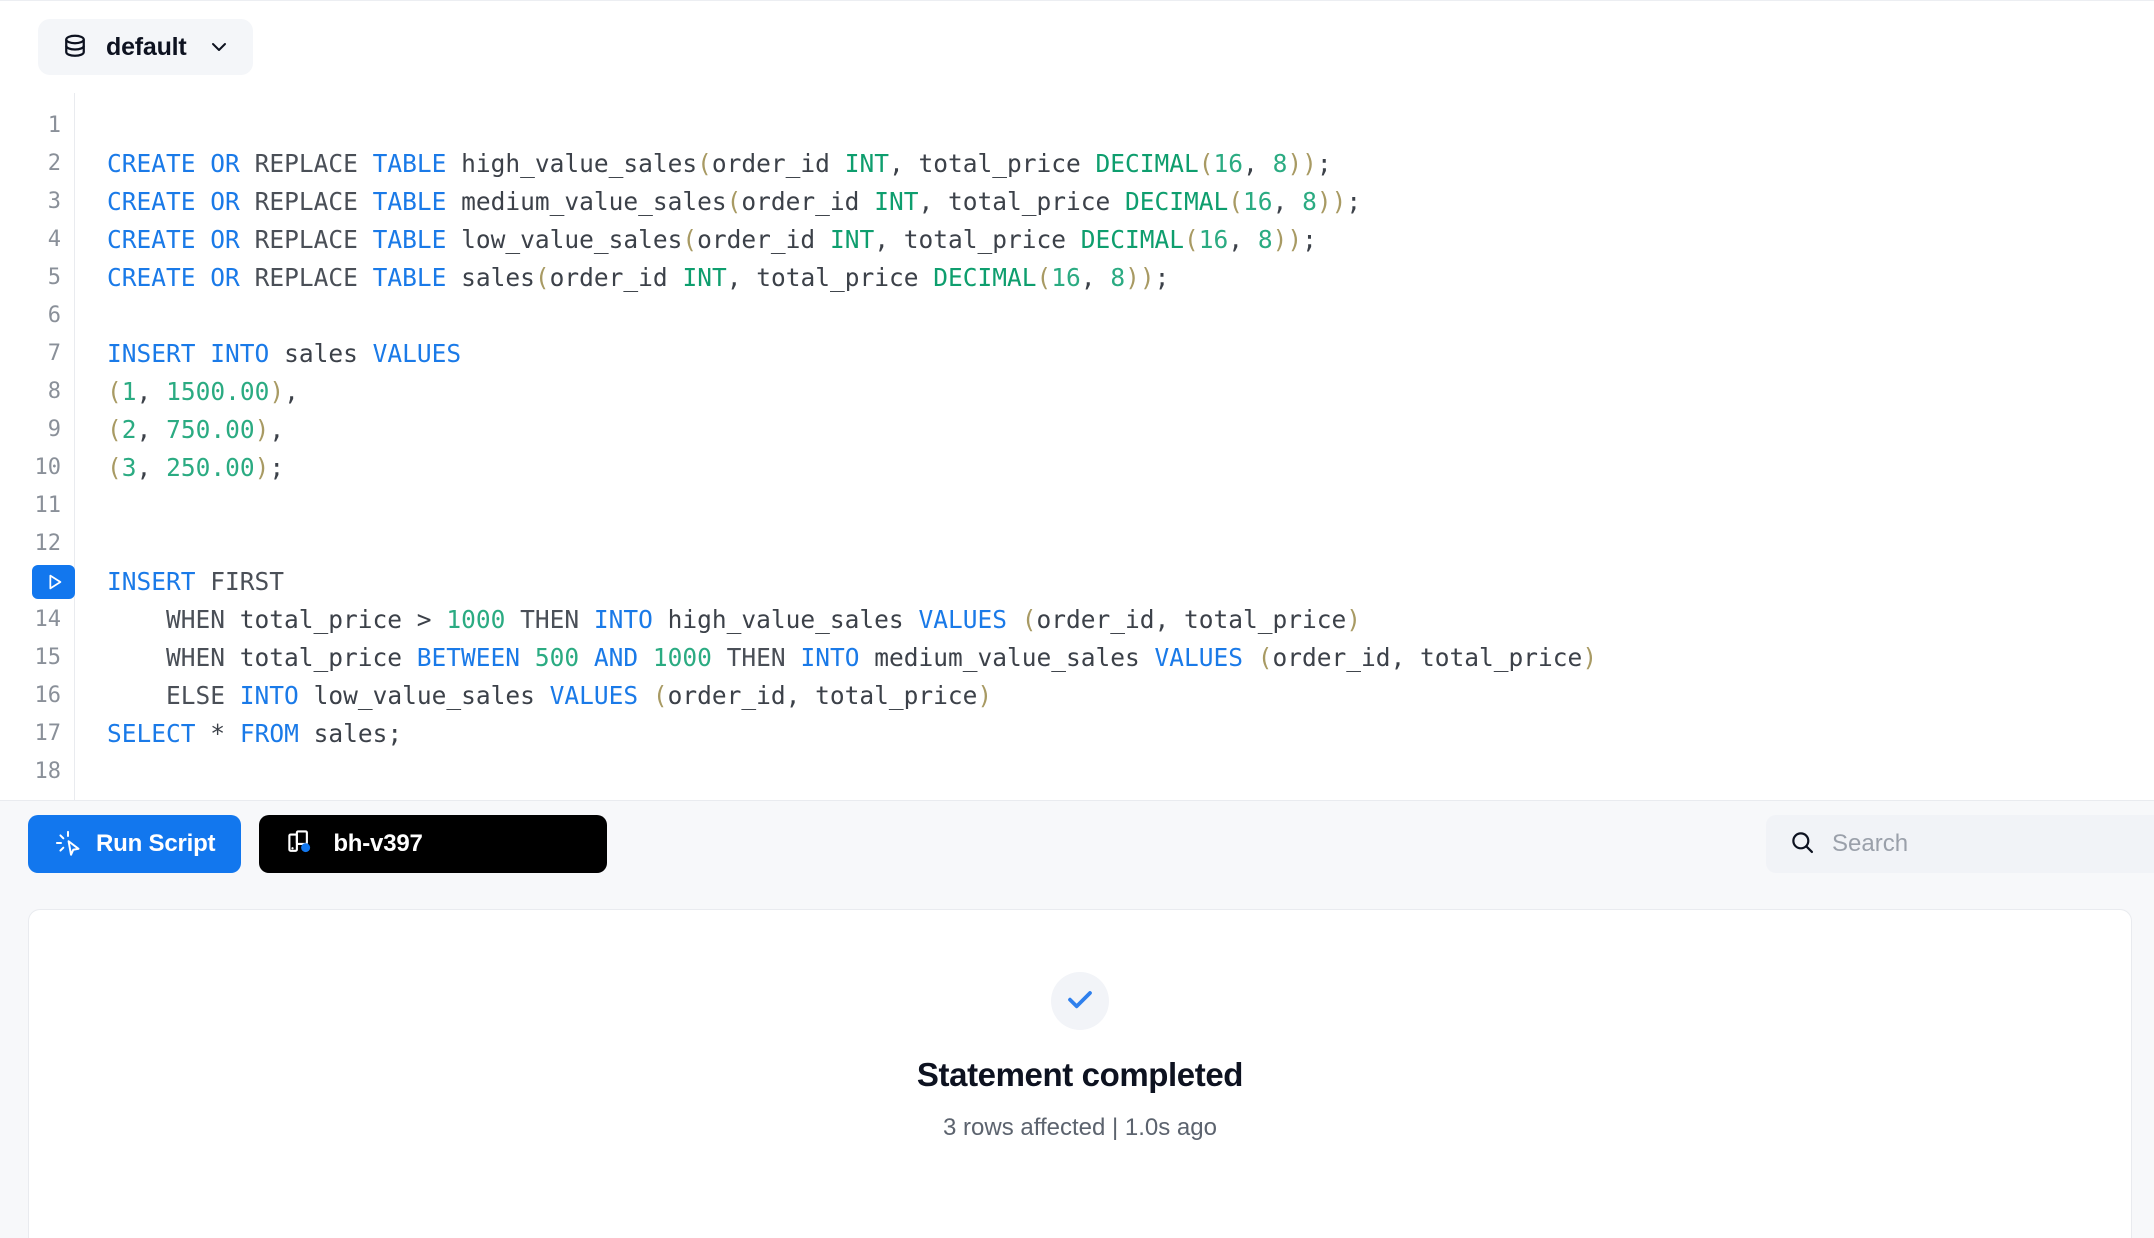  I want to click on run-statement-button, so click(53, 582).